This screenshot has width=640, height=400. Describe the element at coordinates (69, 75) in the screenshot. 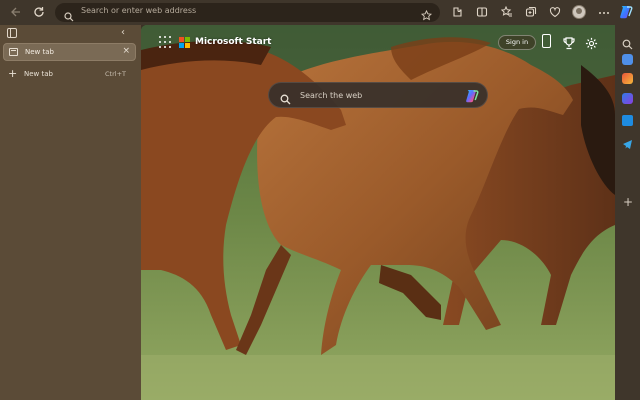

I see `new-tab-button: + New tab Ctrl+T` at that location.